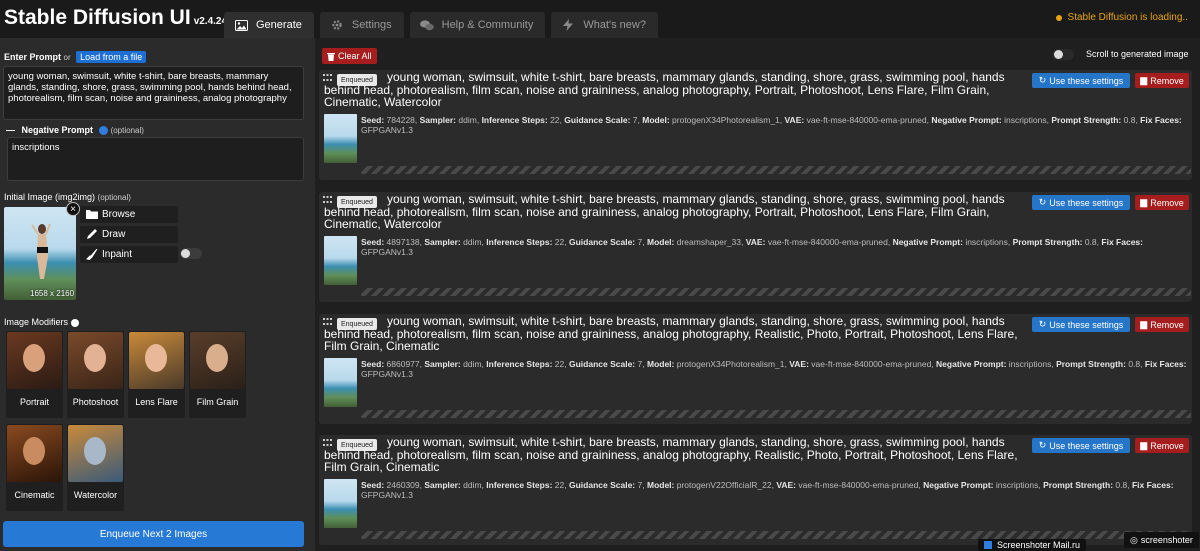  Describe the element at coordinates (988, 545) in the screenshot. I see `monitor-icon` at that location.